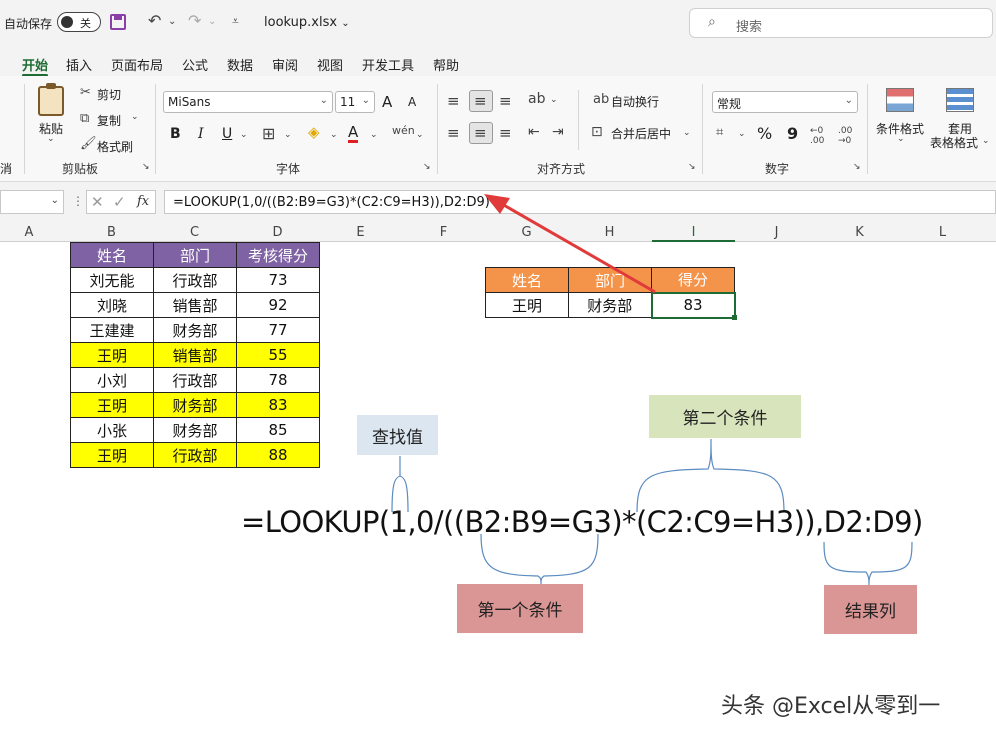  I want to click on underline-dropdown-icon: ⌄, so click(244, 135).